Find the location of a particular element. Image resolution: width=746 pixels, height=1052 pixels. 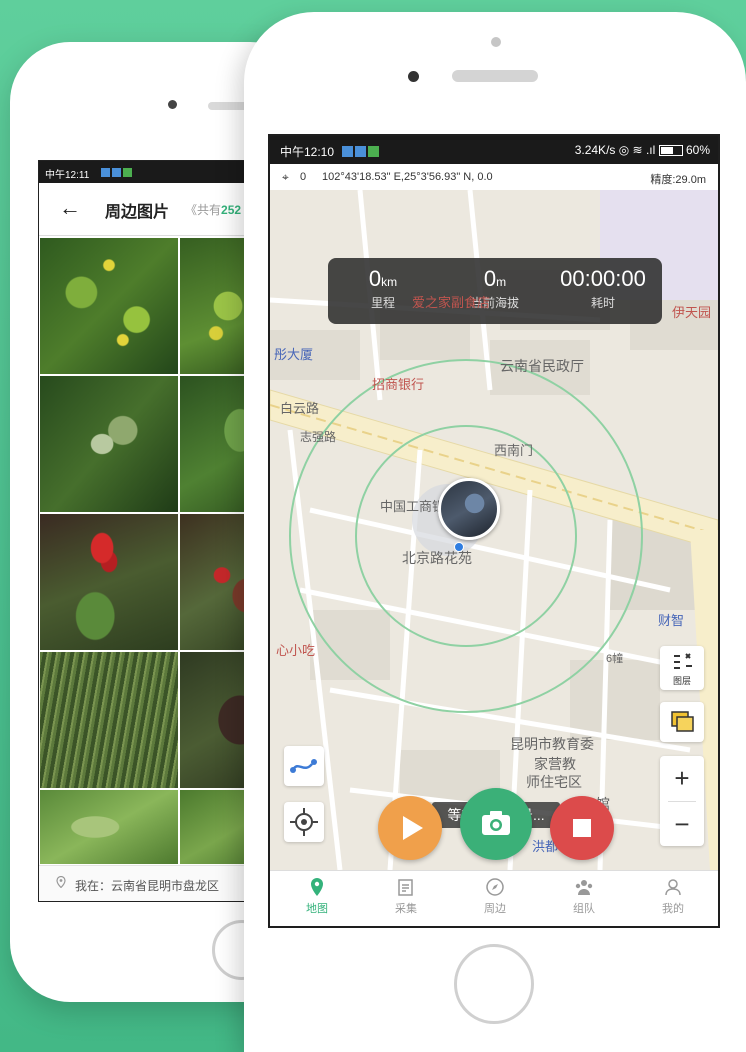

layers-button: 图层 is located at coordinates (682, 668).